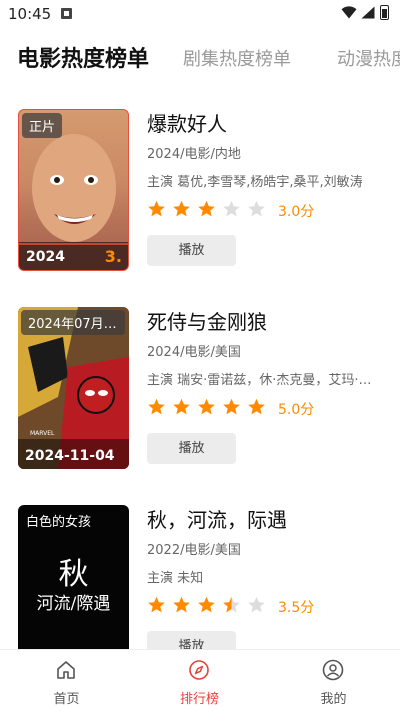 This screenshot has width=400, height=711. What do you see at coordinates (333, 670) in the screenshot?
I see `profile-icon` at bounding box center [333, 670].